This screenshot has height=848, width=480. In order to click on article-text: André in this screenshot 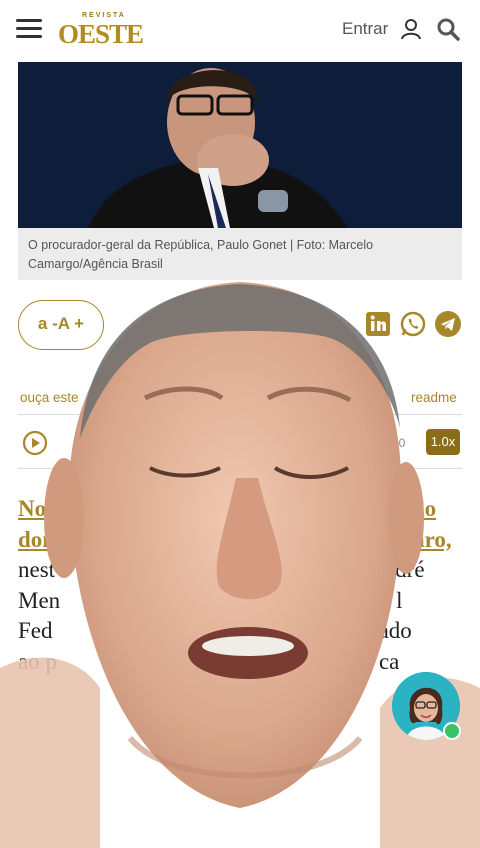, I will do `click(396, 569)`.